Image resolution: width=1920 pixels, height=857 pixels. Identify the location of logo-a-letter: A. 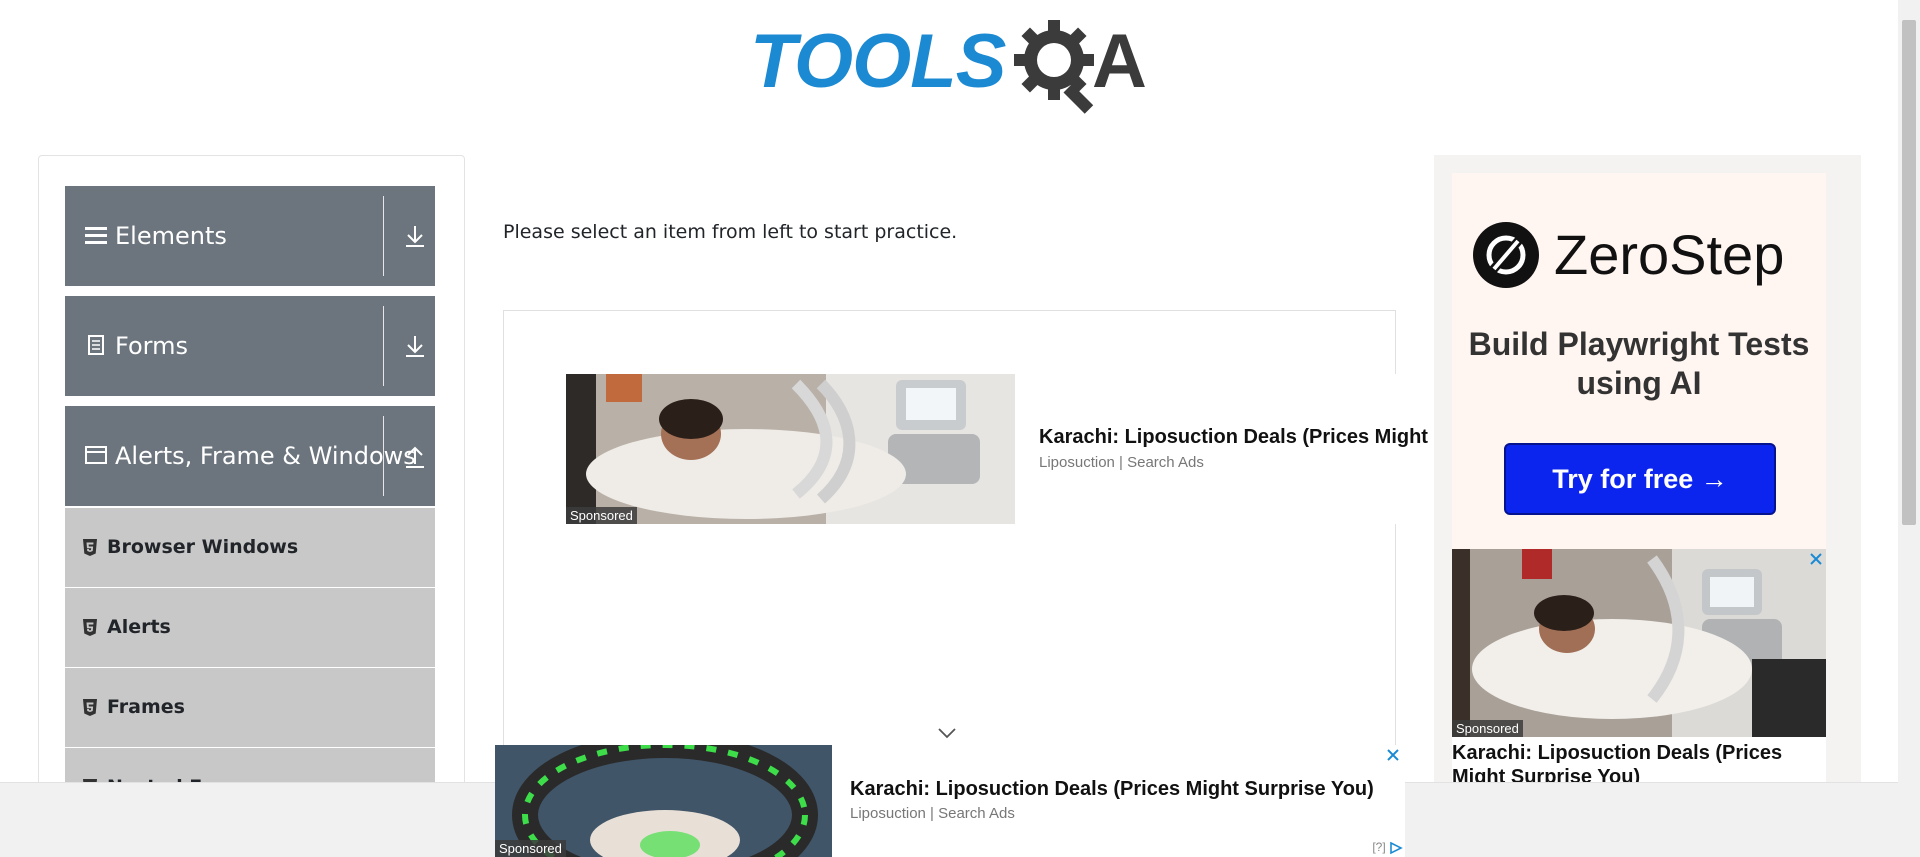
(1119, 61).